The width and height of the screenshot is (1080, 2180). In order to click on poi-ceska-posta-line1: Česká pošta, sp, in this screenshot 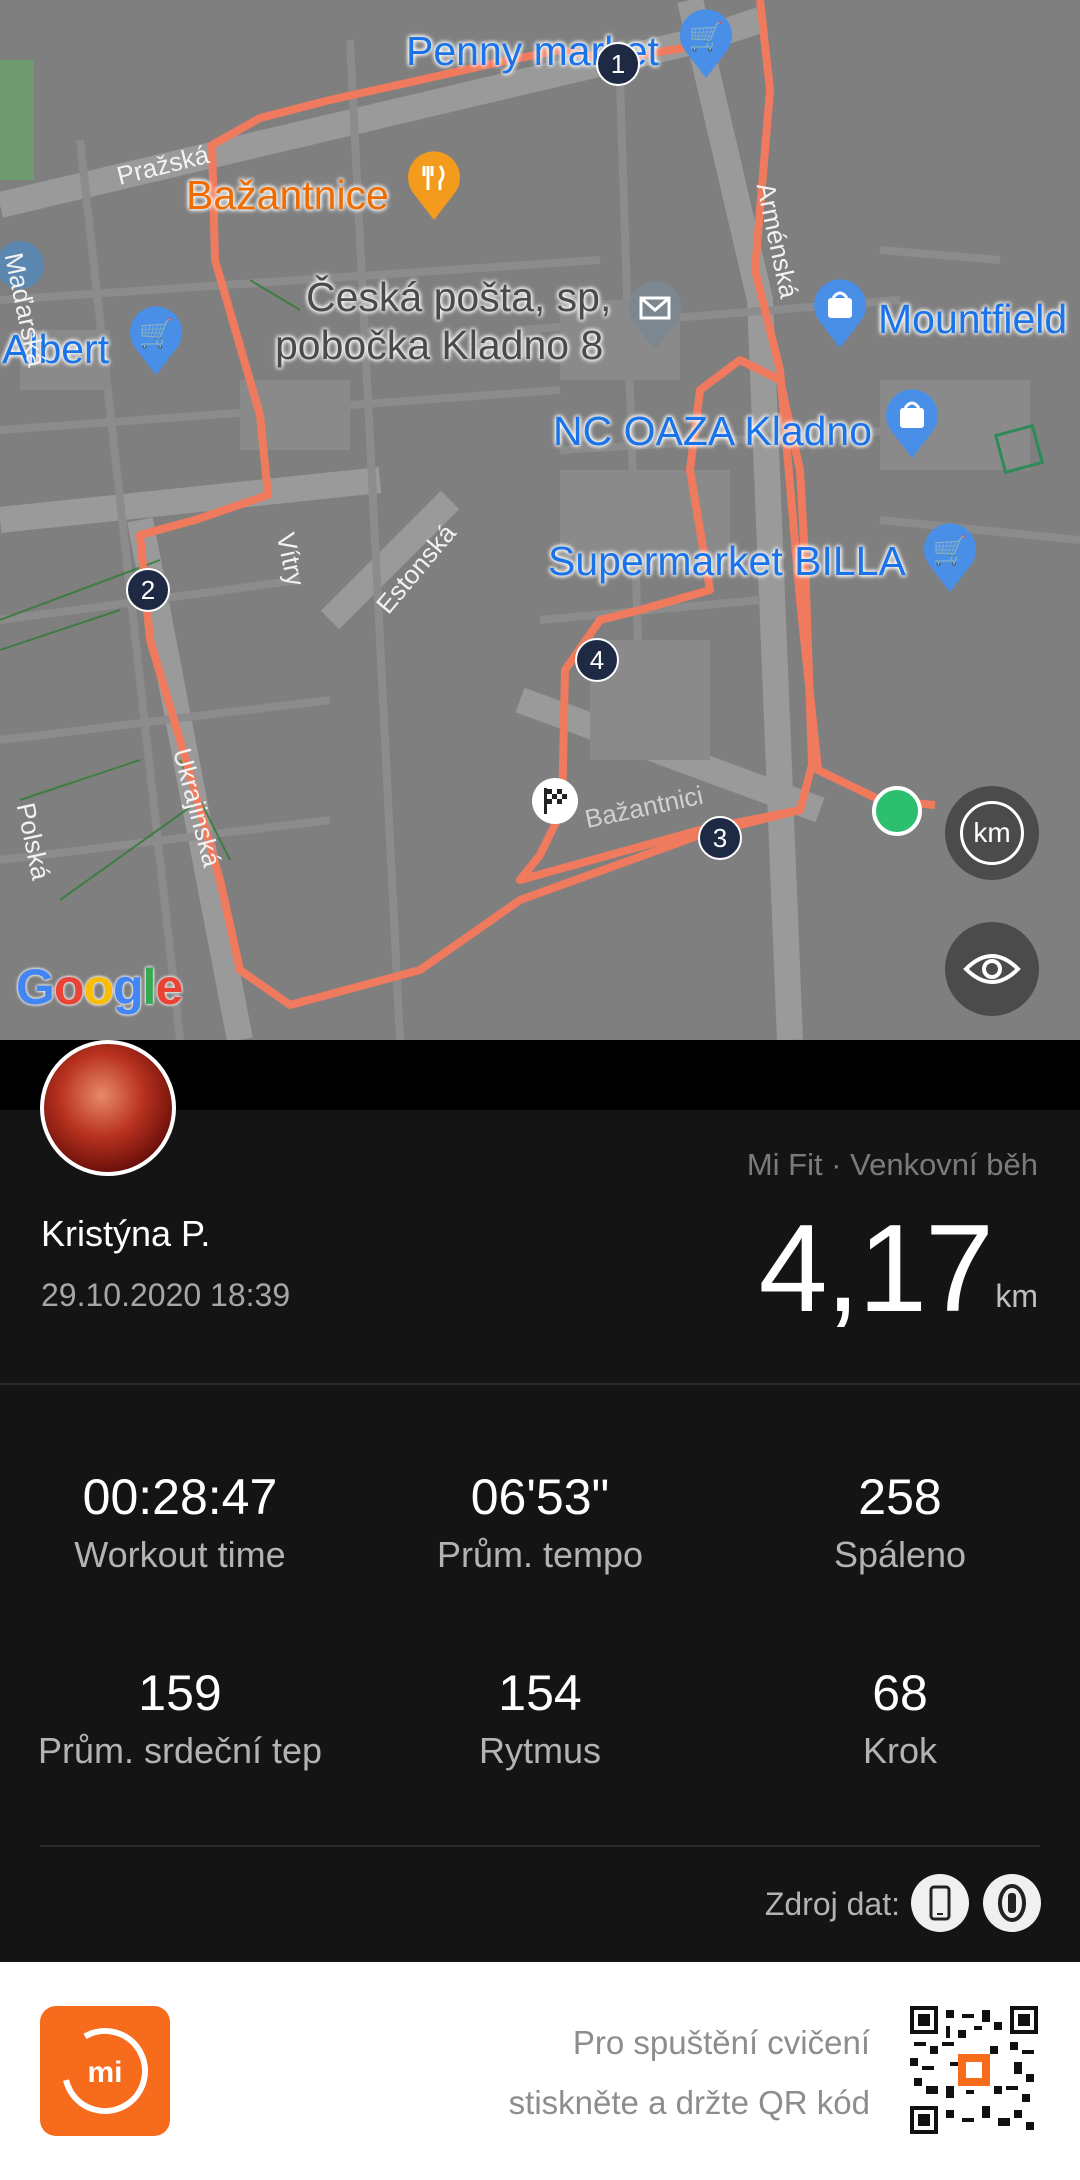, I will do `click(458, 297)`.